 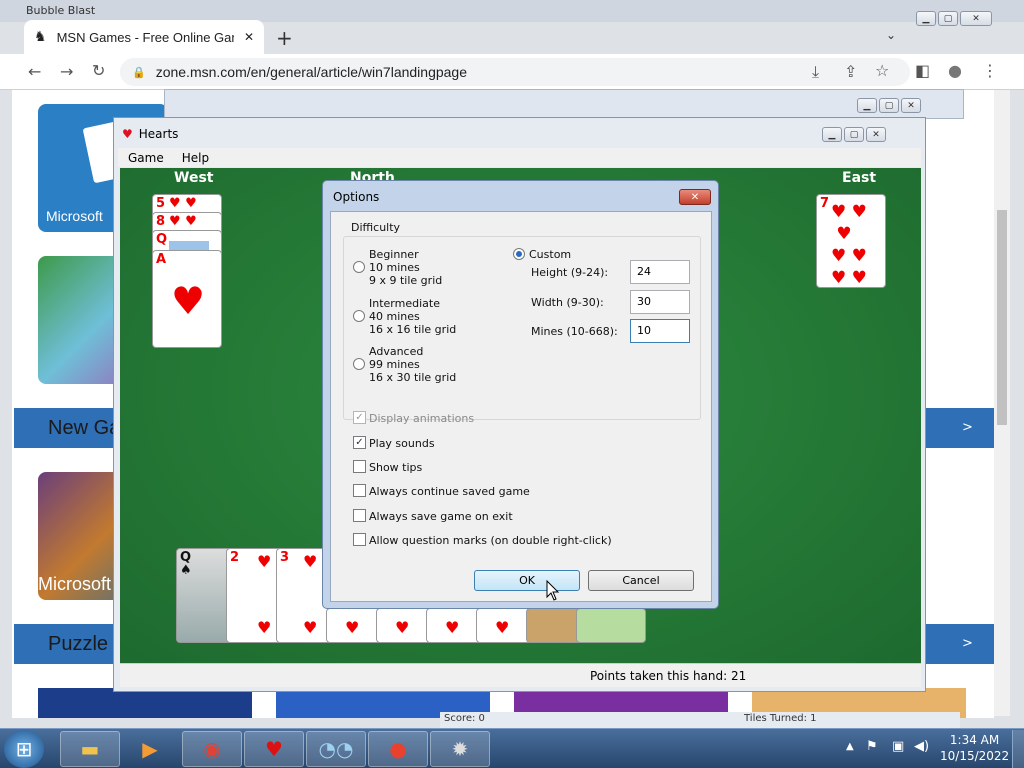 What do you see at coordinates (144, 37) in the screenshot?
I see `browser-tab: ♞ MSN Games - Free Online Game ✕` at bounding box center [144, 37].